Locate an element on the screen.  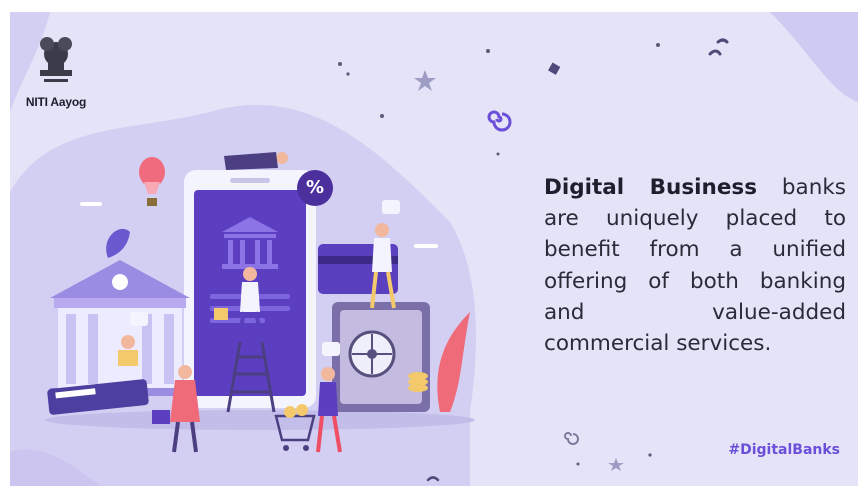
logo-text: NITI Aayog is located at coordinates (56, 102).